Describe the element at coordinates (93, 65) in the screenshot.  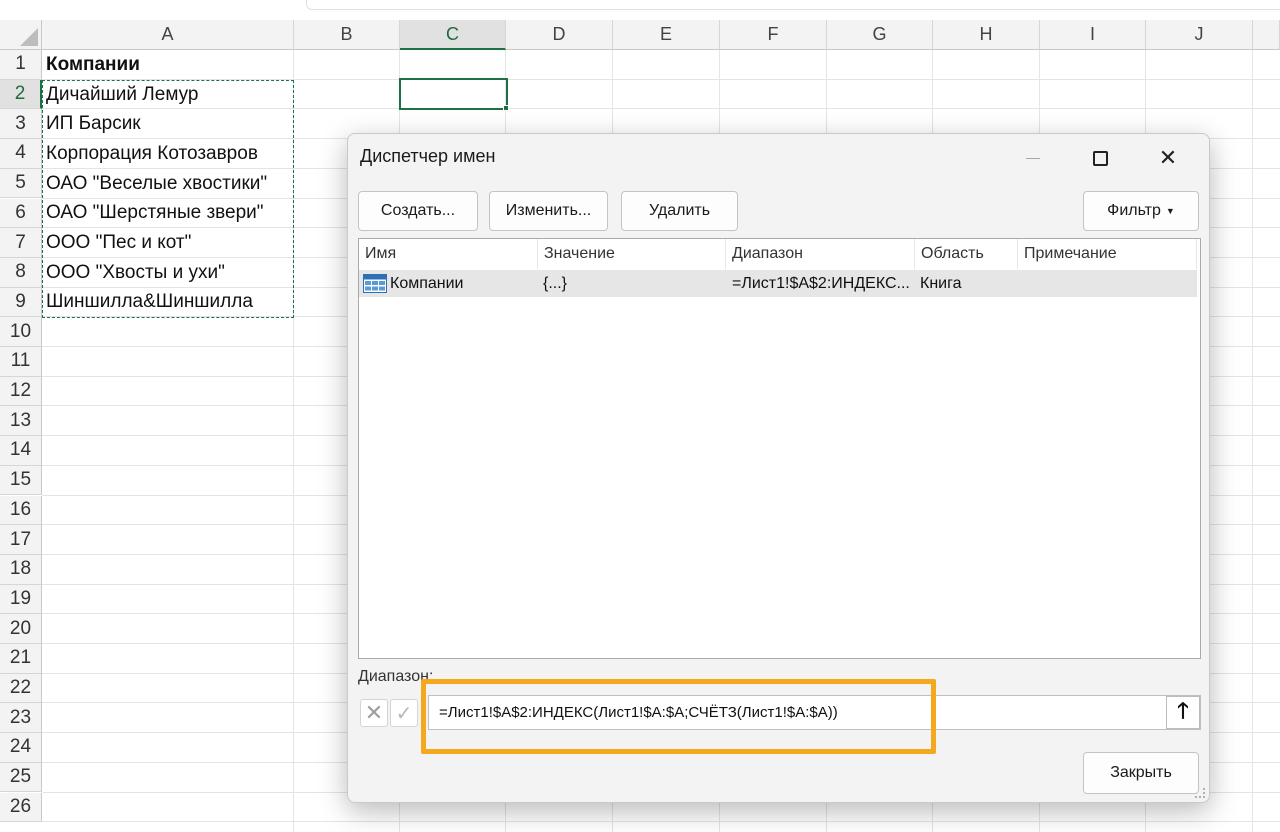
I see `cell-a1: Компании` at that location.